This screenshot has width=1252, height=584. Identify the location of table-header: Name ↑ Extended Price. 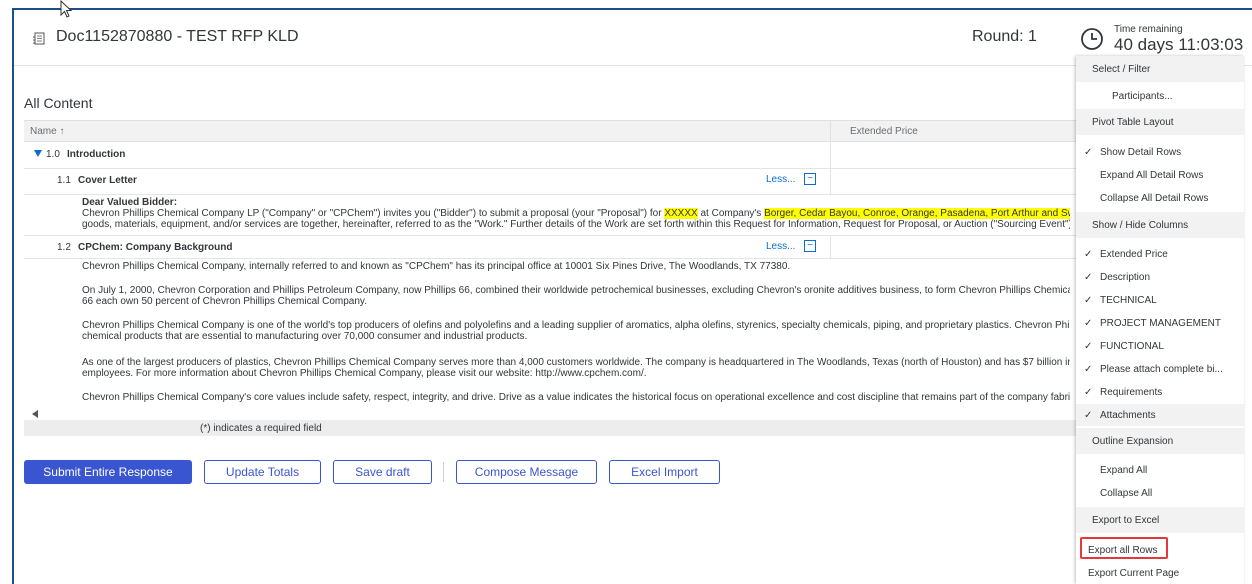
(557, 131).